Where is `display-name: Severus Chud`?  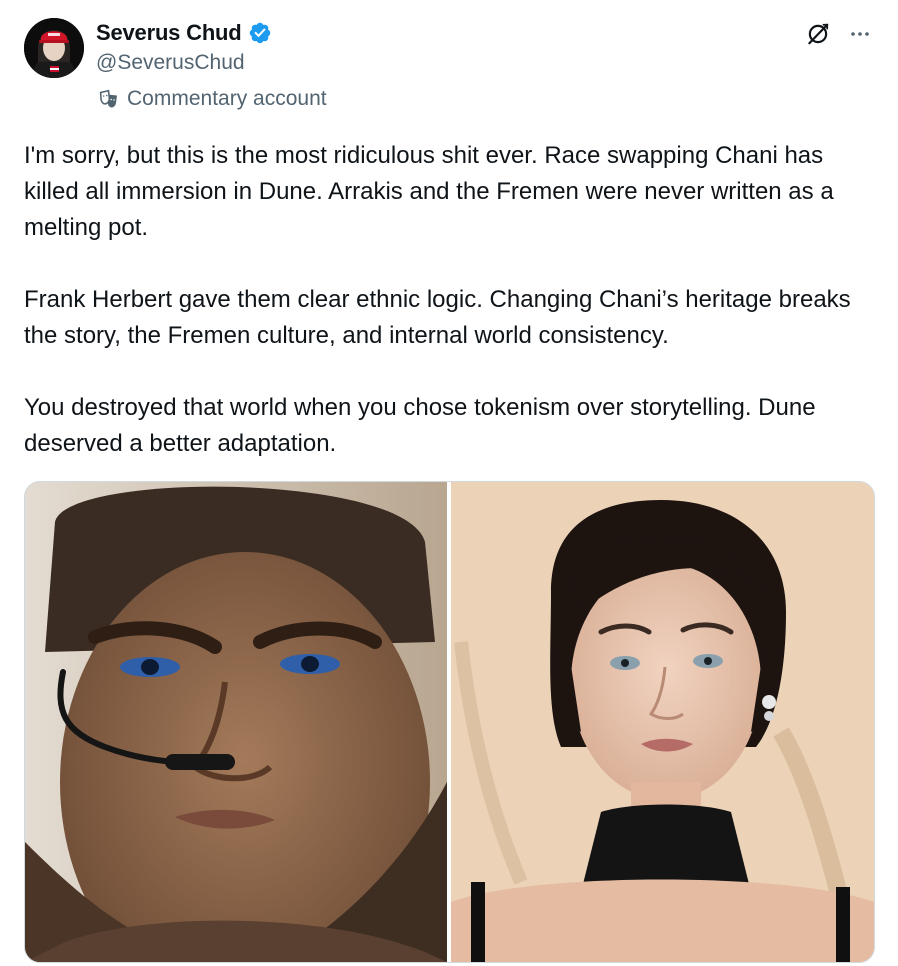
display-name: Severus Chud is located at coordinates (169, 33).